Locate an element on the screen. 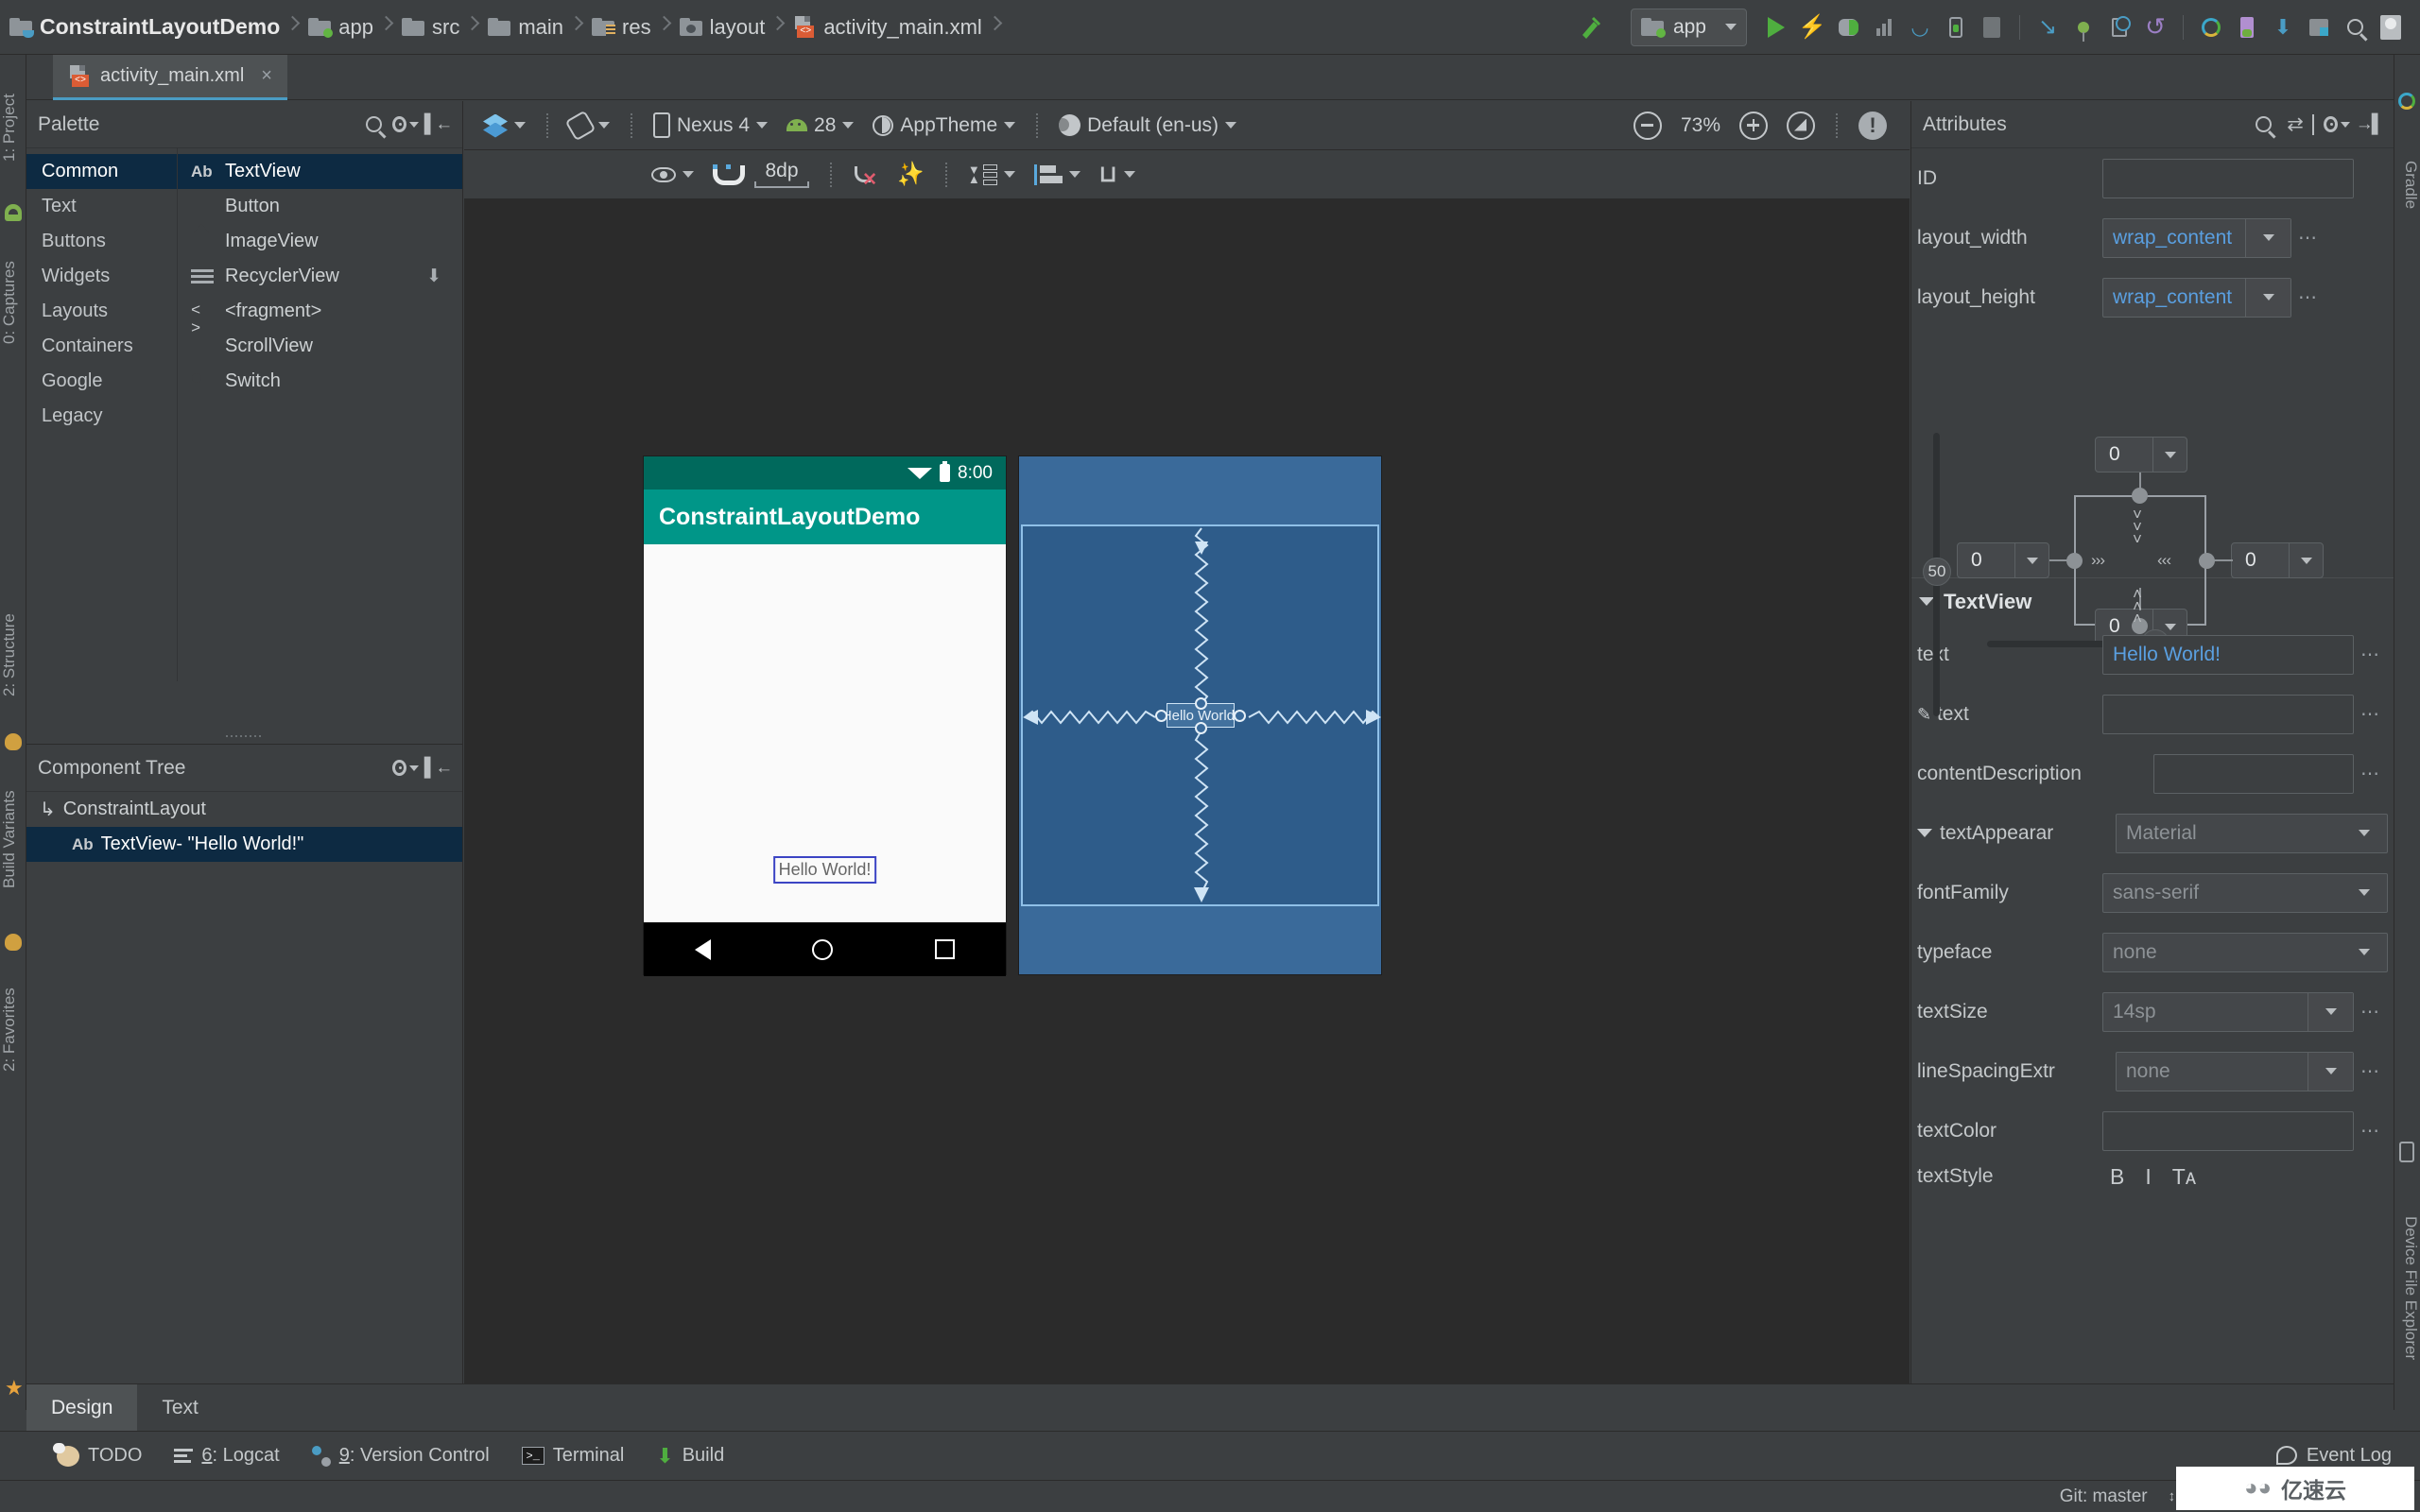  left-margin-field: 0 is located at coordinates (2003, 560).